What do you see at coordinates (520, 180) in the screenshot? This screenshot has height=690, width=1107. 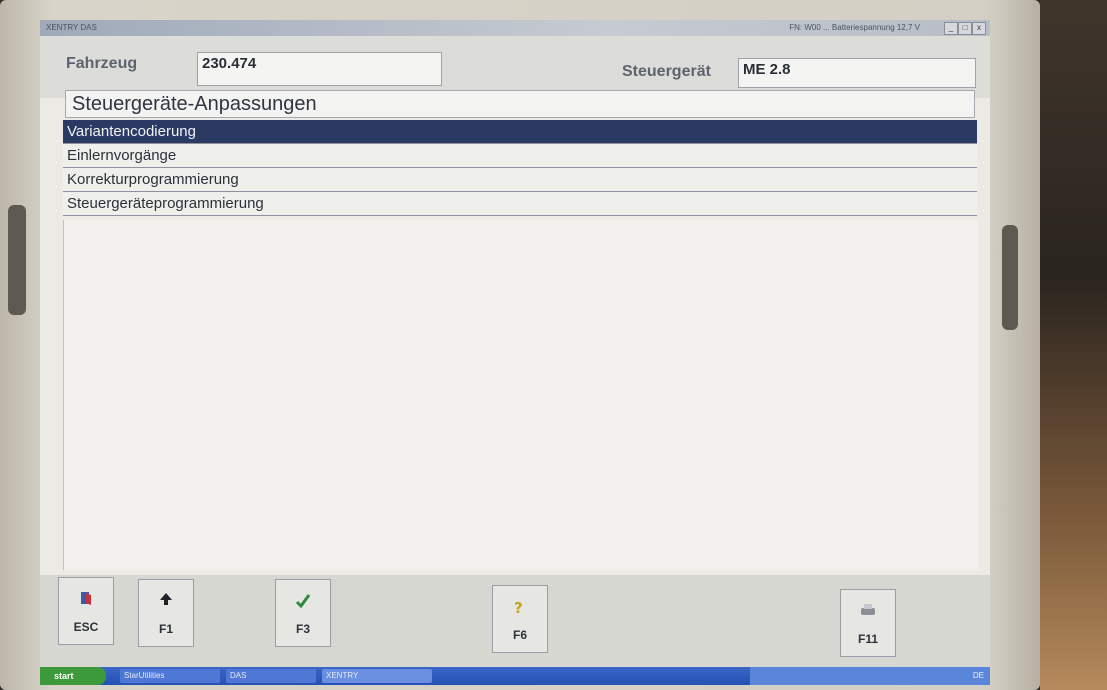 I see `menu-item-correction-programming: Korrekturprogrammierung` at bounding box center [520, 180].